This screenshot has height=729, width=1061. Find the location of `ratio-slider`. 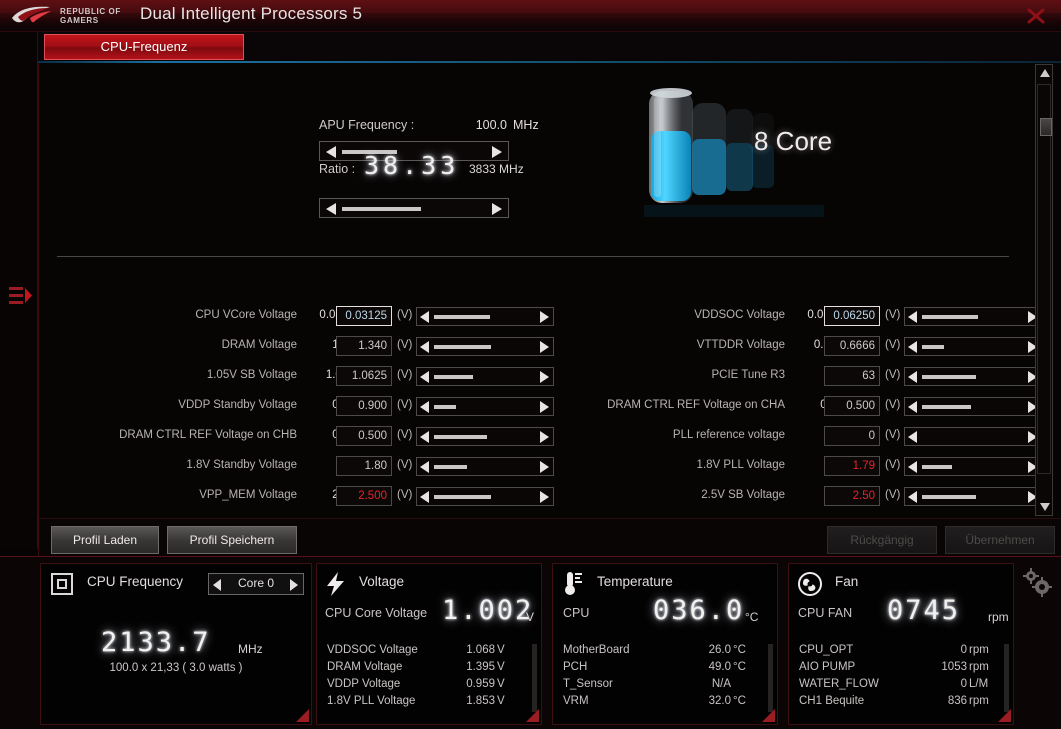

ratio-slider is located at coordinates (414, 208).